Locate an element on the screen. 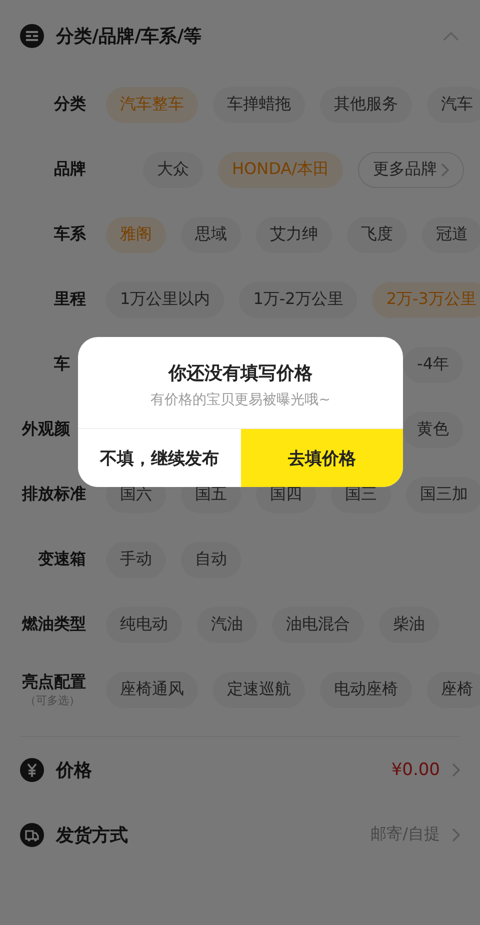 This screenshot has width=480, height=925. option-chip: 冠道 is located at coordinates (451, 234).